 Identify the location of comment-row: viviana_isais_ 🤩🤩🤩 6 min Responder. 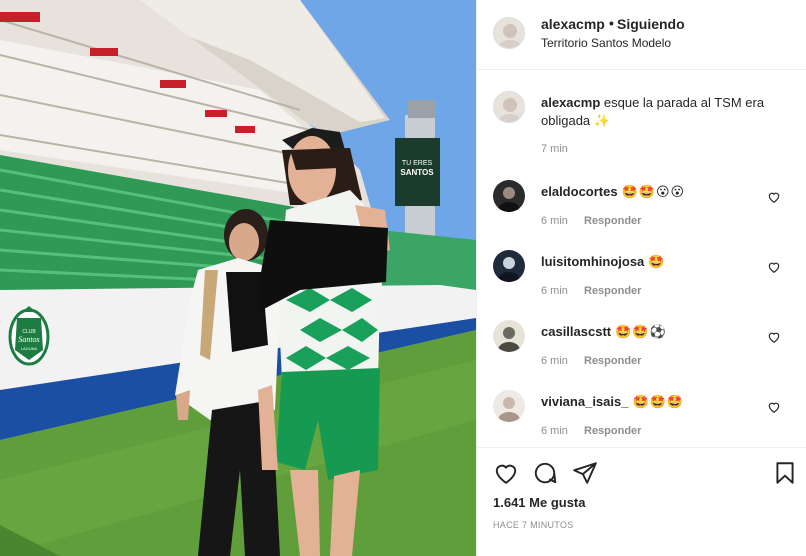
(641, 420).